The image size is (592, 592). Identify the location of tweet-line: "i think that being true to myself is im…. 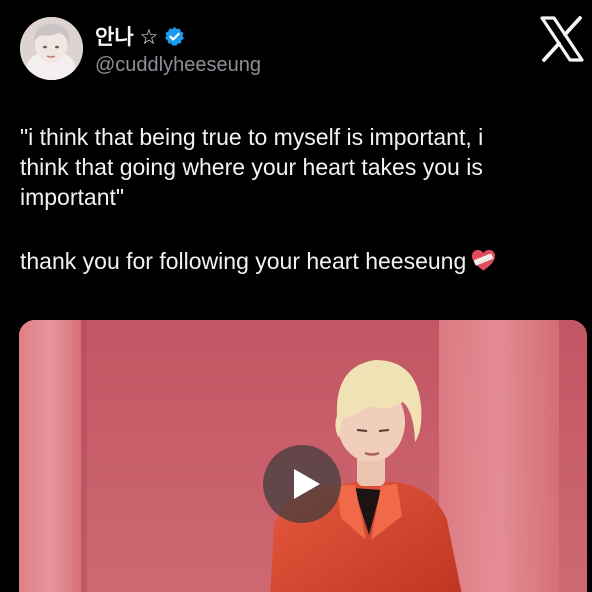
(252, 137).